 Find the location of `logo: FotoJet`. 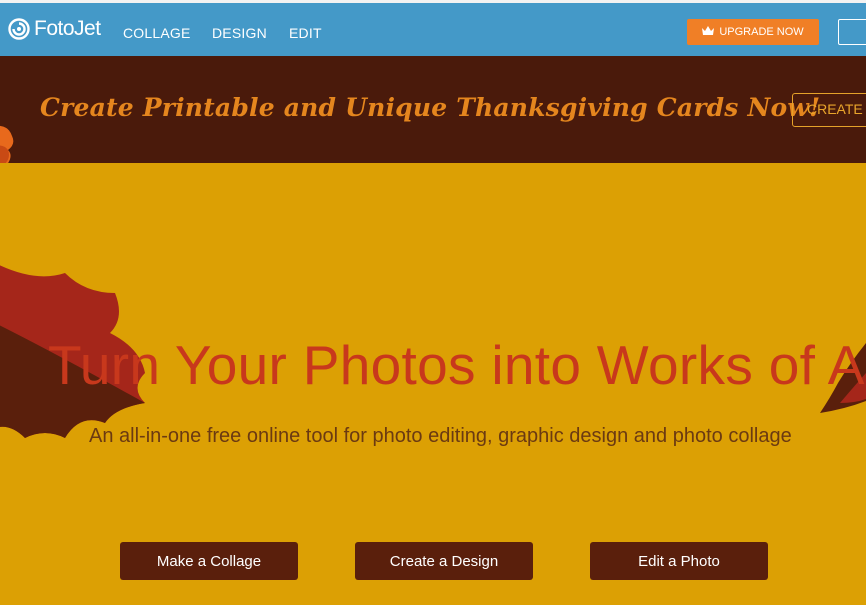

logo: FotoJet is located at coordinates (54, 29).